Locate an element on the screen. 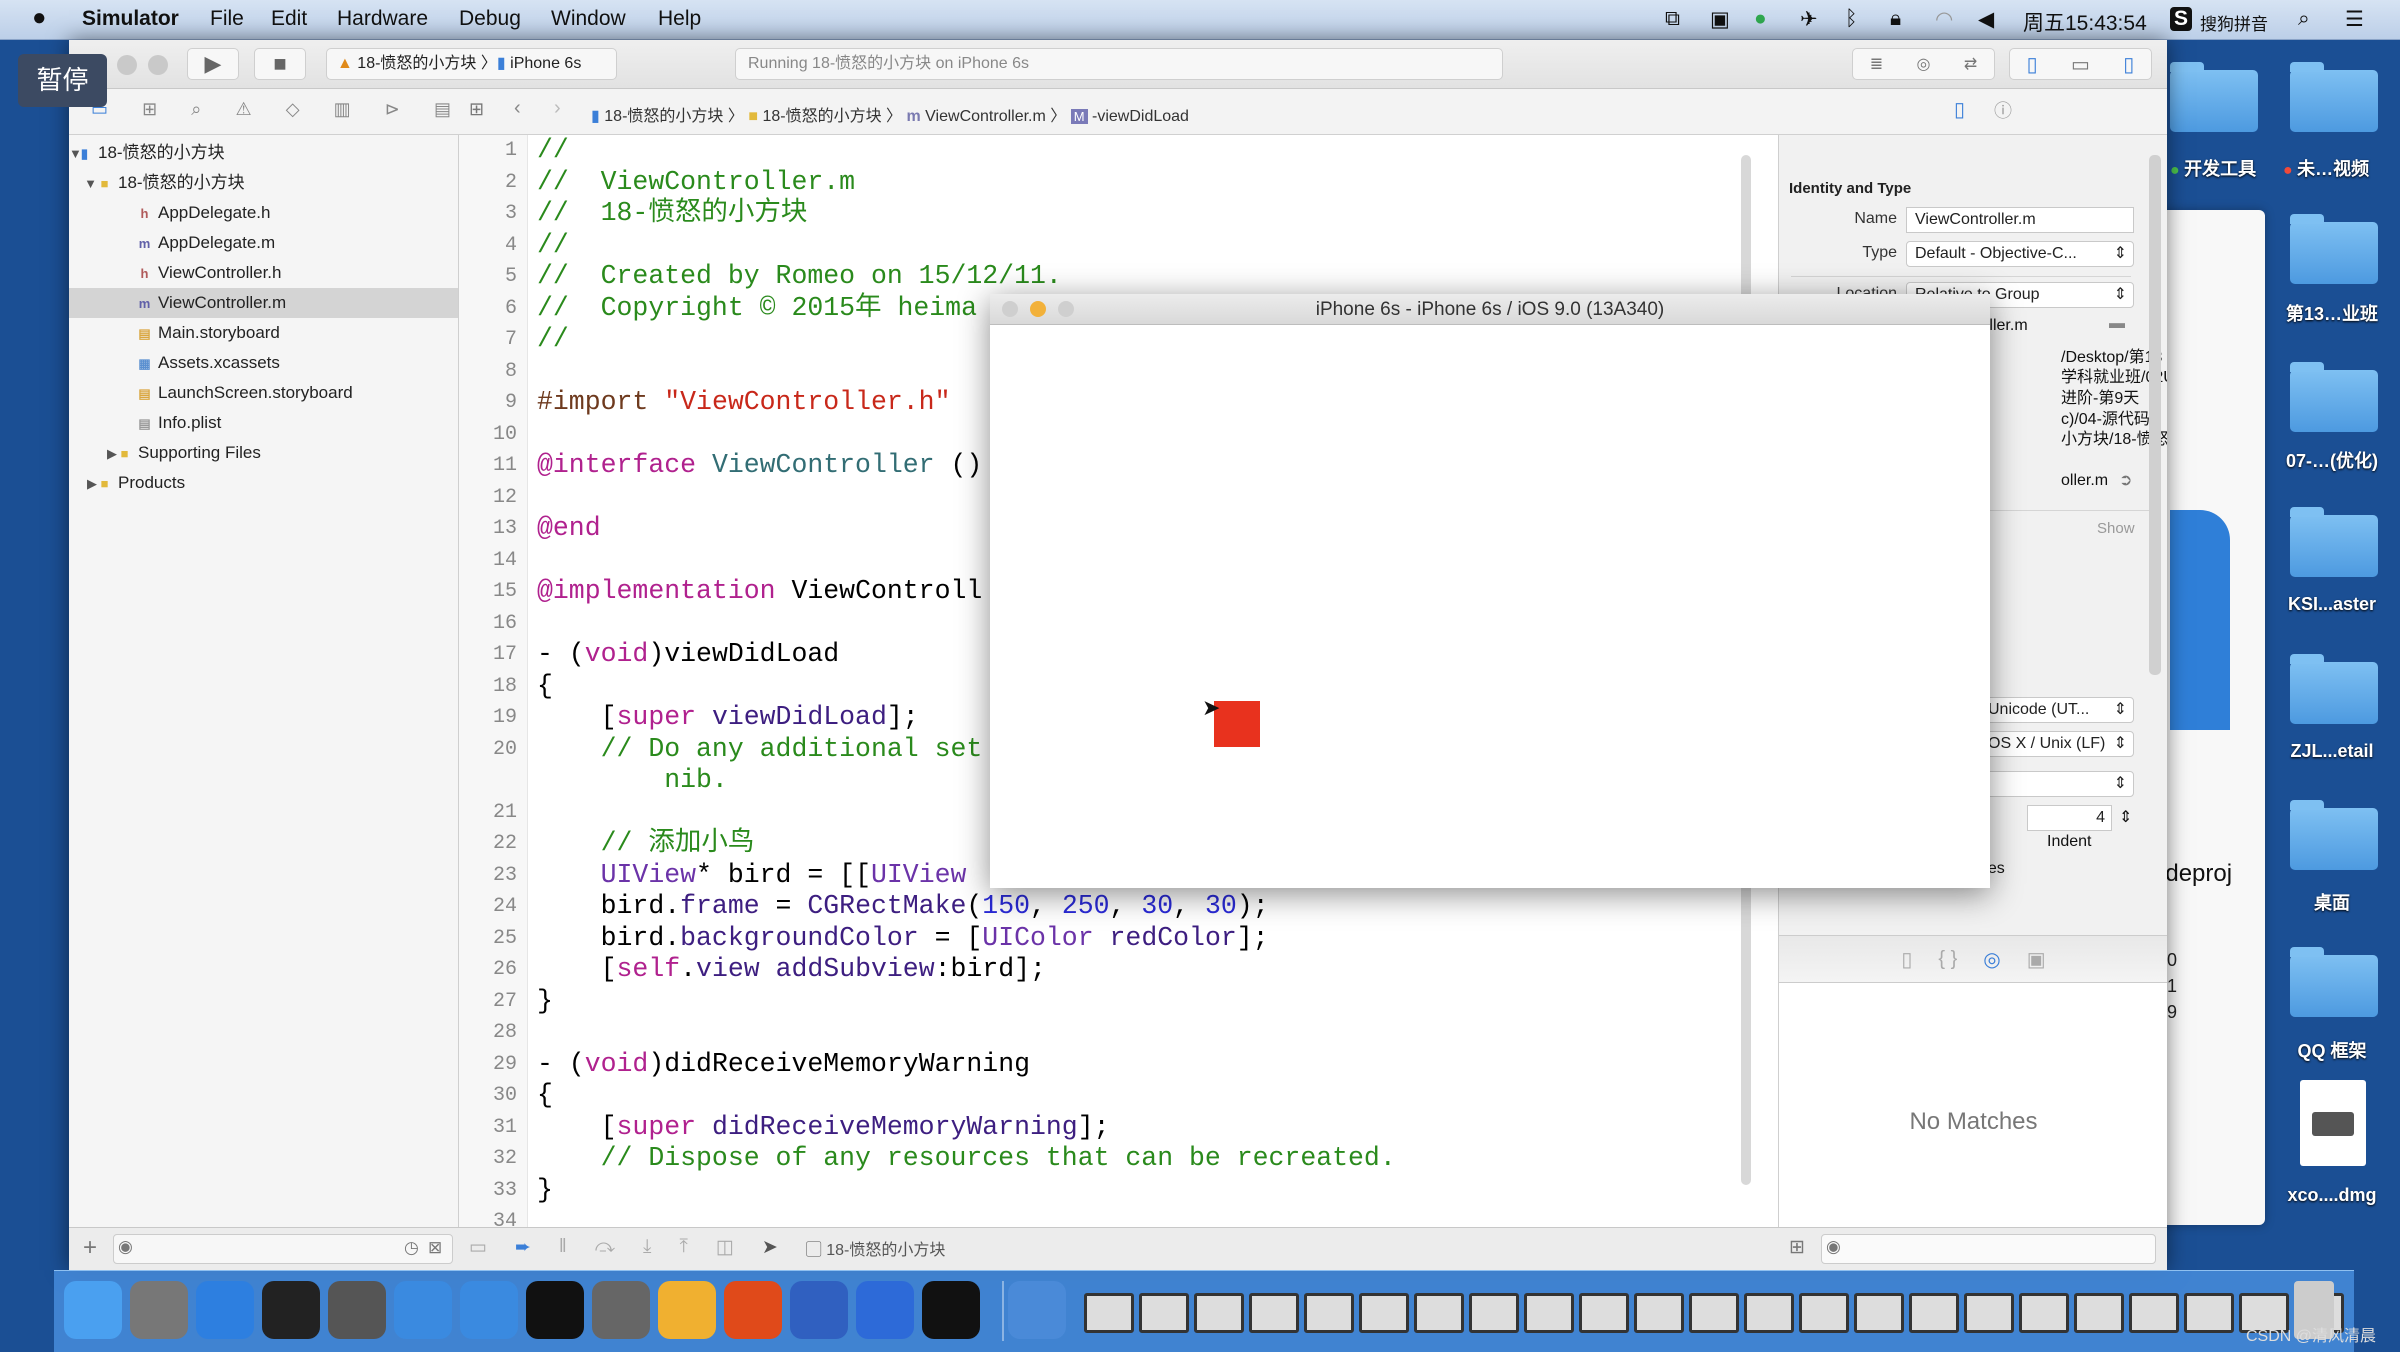 The image size is (2400, 1352). desktop-tag-dev: ● 开发工具 is located at coordinates (2213, 168).